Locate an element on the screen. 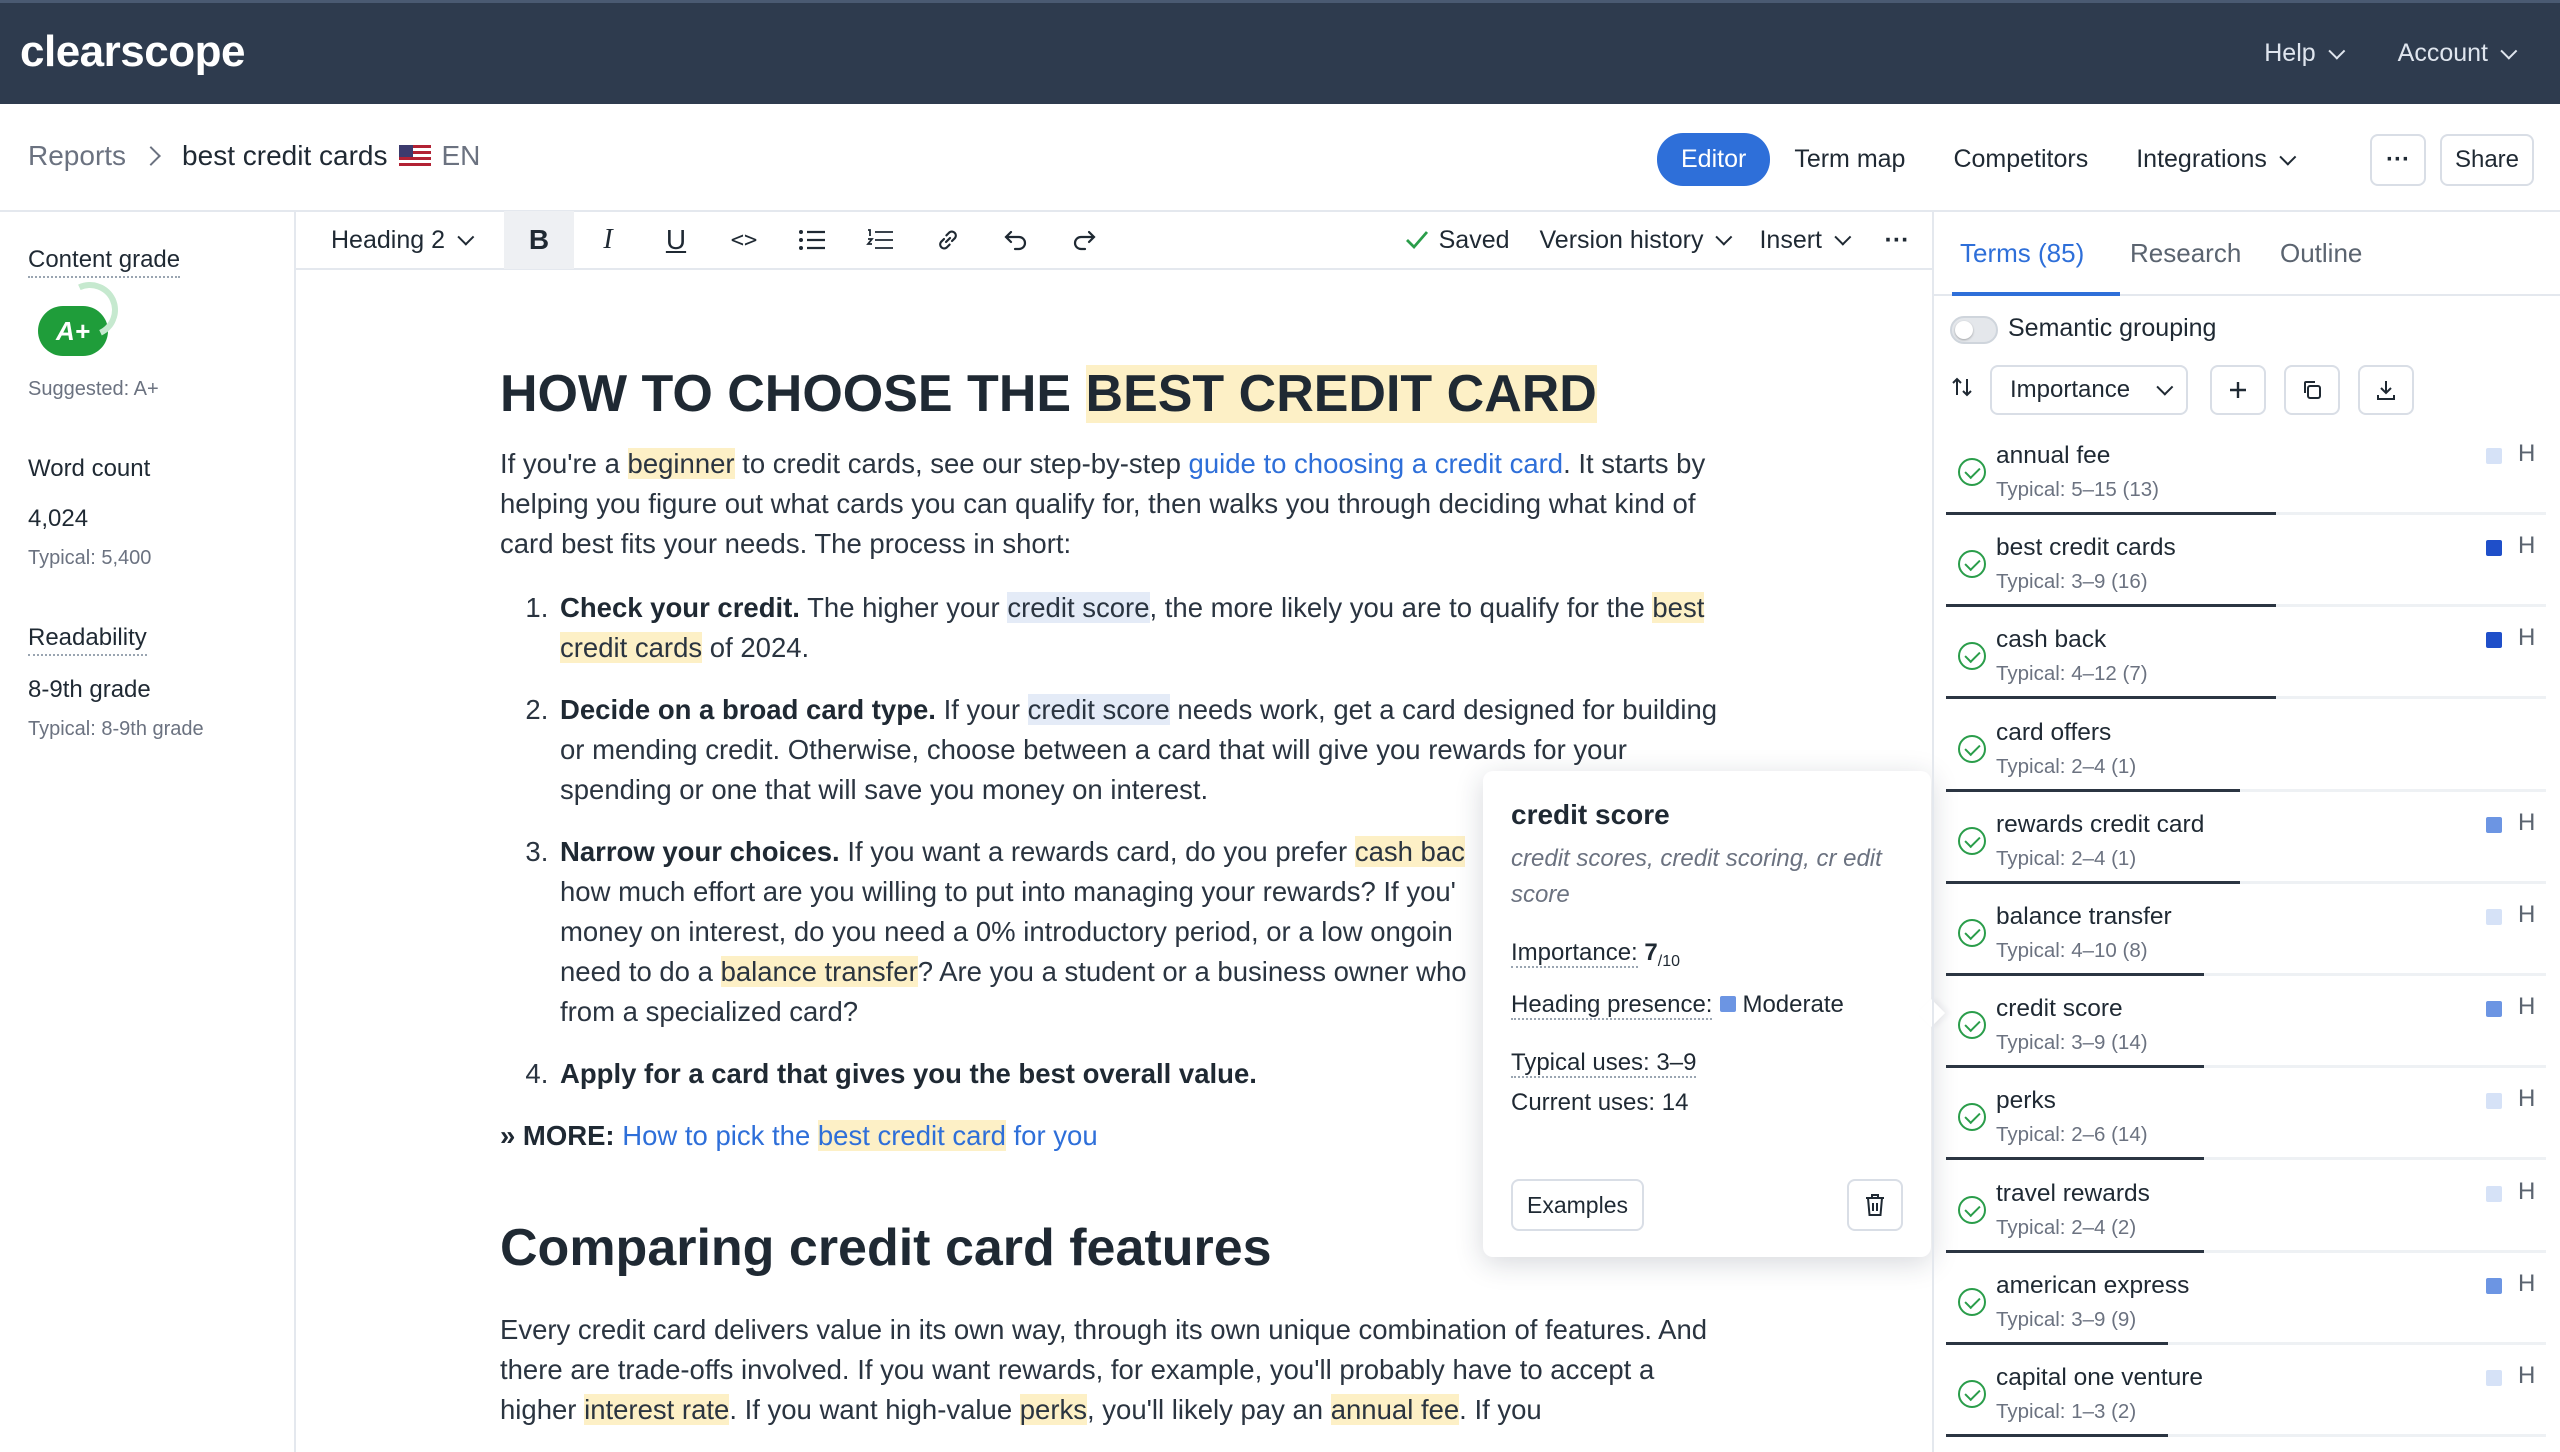 The image size is (2560, 1452). term-row: cash back Typical: 4–12 (7) H is located at coordinates (2246, 656).